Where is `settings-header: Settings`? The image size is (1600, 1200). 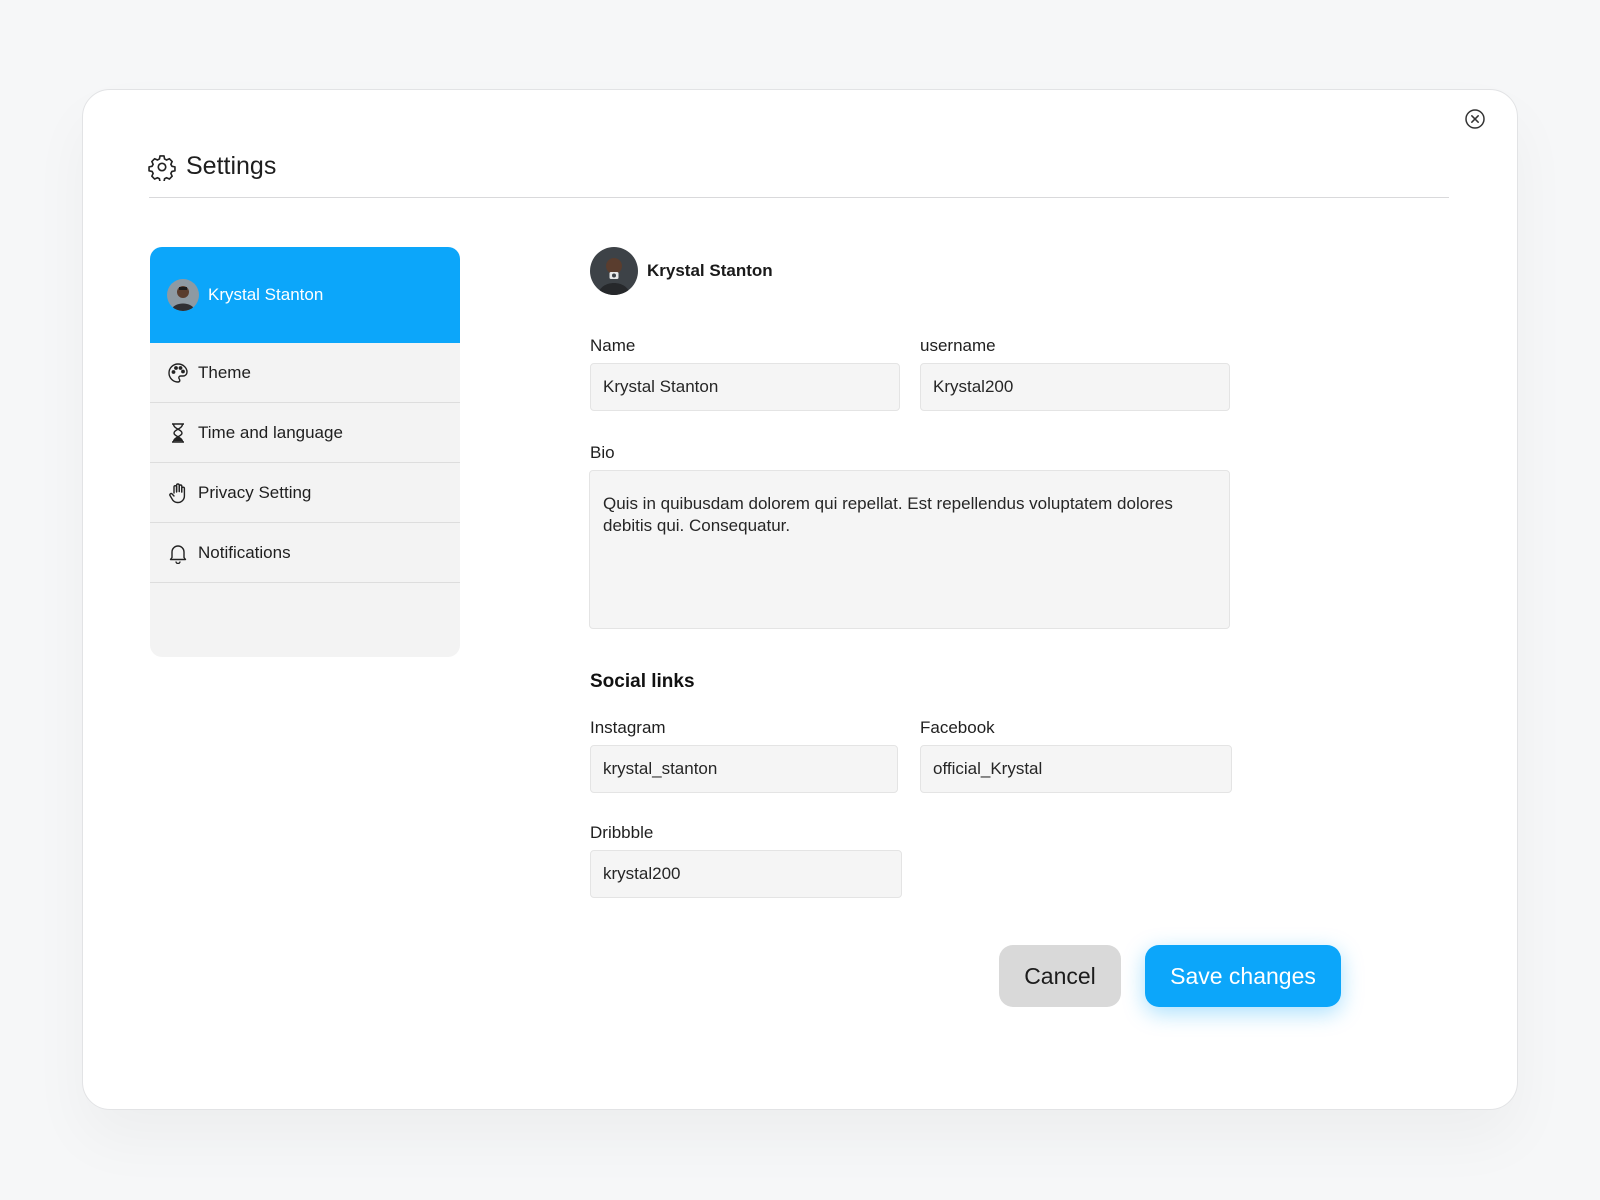 settings-header: Settings is located at coordinates (212, 166).